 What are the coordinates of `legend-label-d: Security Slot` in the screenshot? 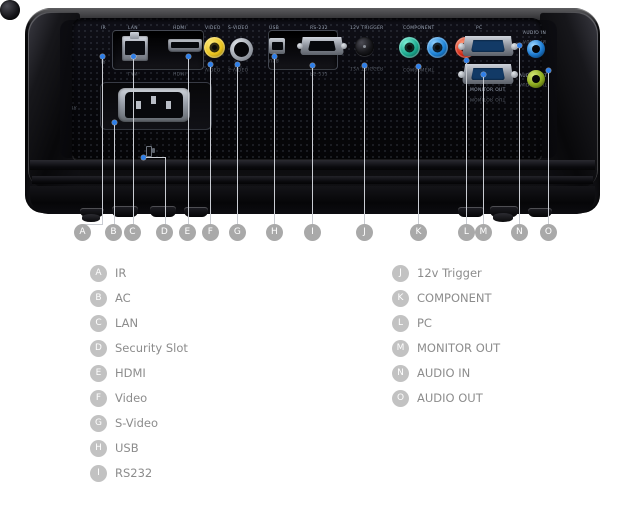 It's located at (151, 348).